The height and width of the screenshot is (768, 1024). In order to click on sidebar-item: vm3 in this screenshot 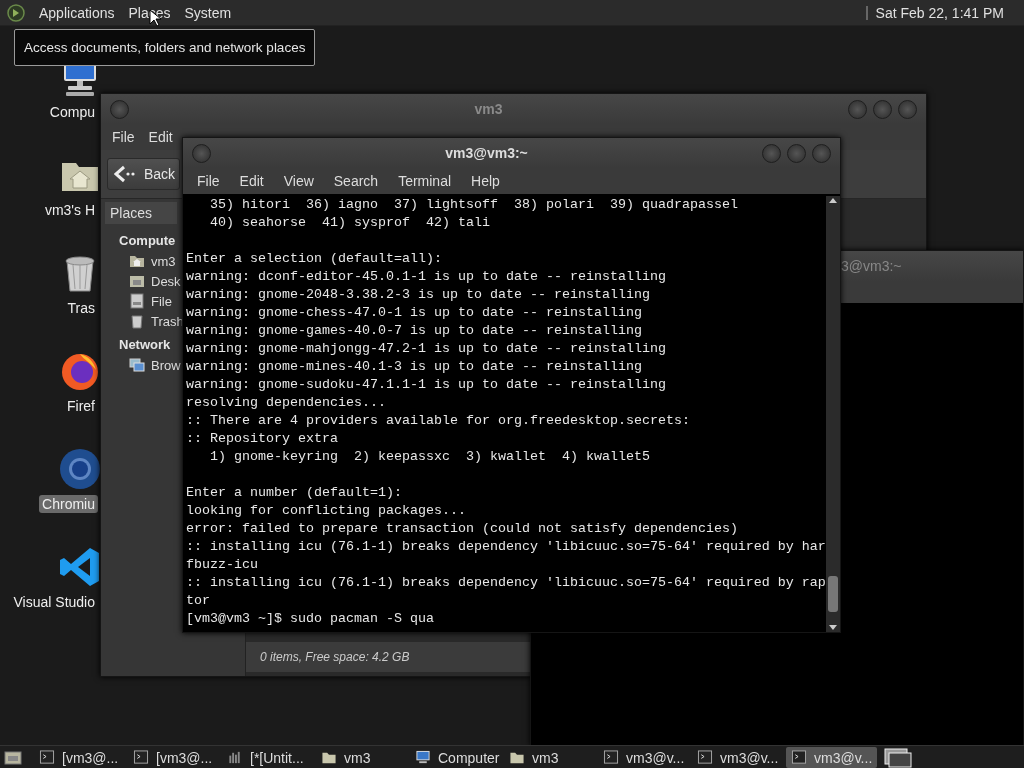, I will do `click(152, 261)`.